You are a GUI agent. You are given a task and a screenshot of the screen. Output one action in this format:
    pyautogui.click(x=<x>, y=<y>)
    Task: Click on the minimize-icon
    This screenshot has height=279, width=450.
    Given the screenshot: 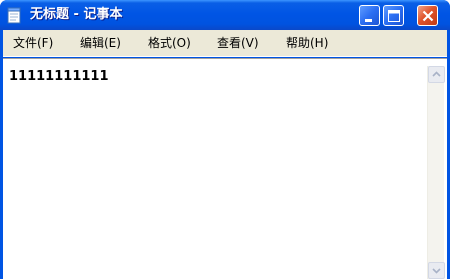 What is the action you would take?
    pyautogui.click(x=368, y=20)
    